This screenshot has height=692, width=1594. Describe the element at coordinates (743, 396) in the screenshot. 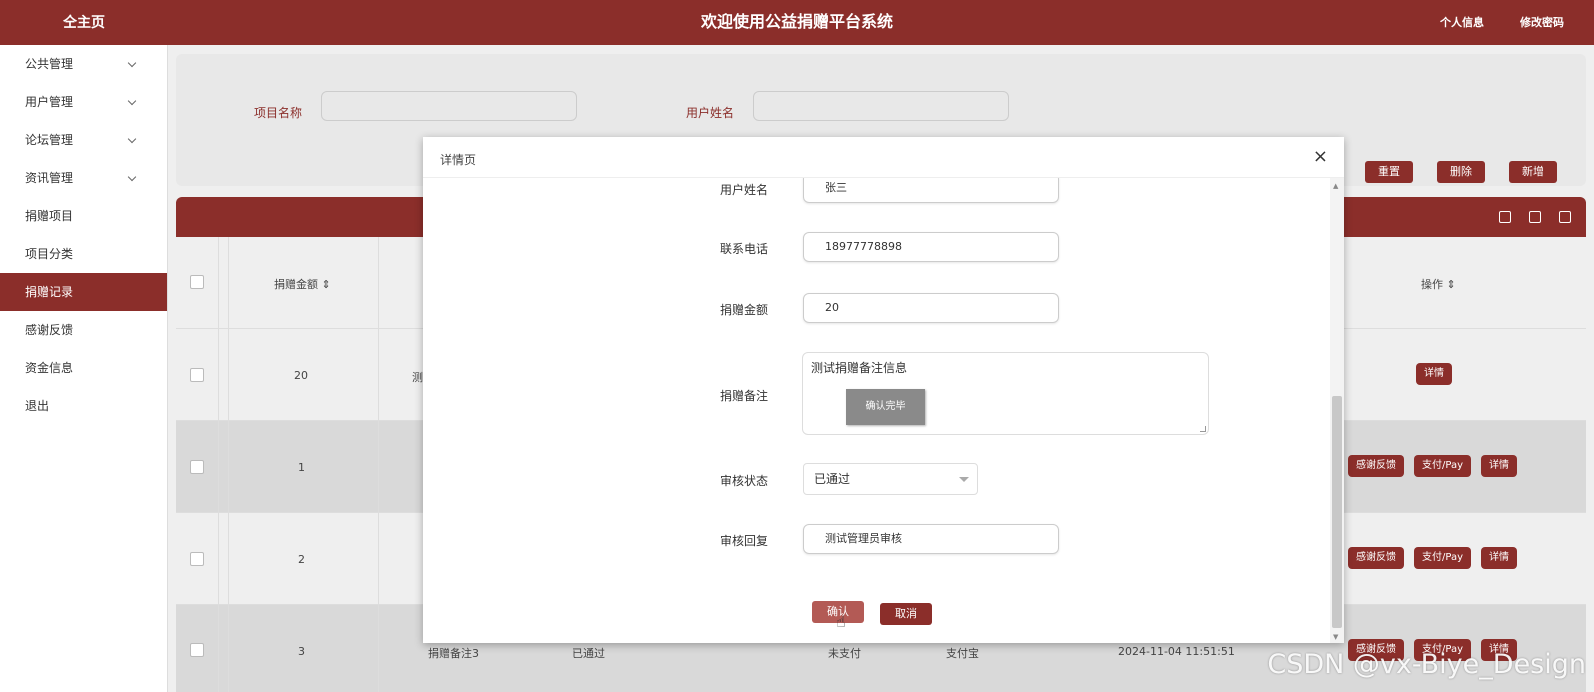

I see `remark-field-label: 捐赠备注` at that location.